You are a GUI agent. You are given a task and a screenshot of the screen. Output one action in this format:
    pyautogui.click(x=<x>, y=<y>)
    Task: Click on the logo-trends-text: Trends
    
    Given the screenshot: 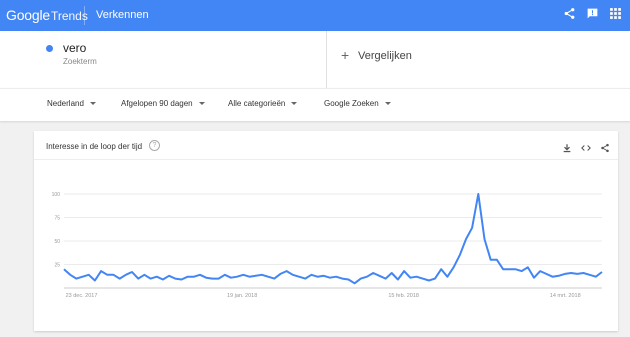 What is the action you would take?
    pyautogui.click(x=69, y=16)
    